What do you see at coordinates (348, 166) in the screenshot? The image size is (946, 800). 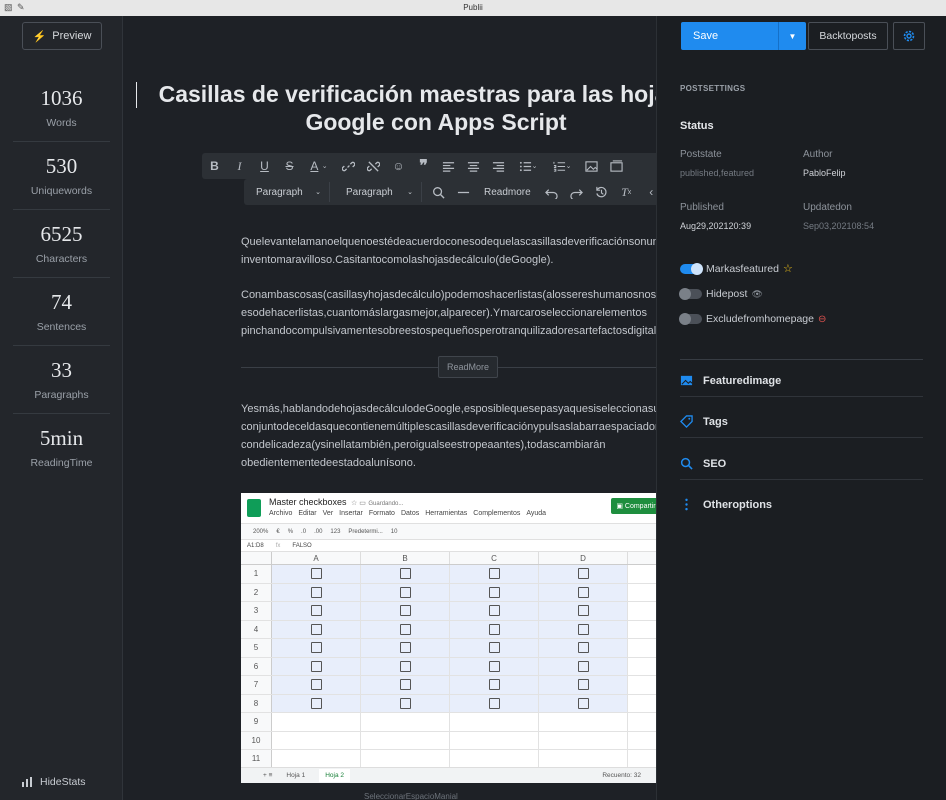 I see `link-icon` at bounding box center [348, 166].